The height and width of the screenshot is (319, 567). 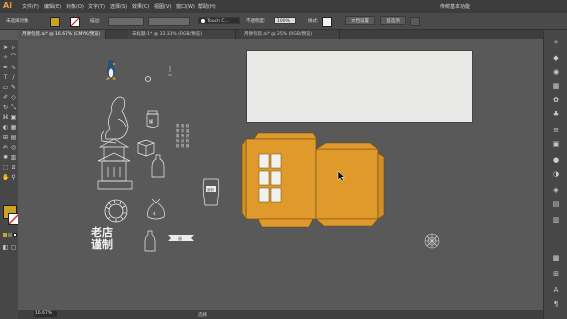 What do you see at coordinates (556, 160) in the screenshot?
I see `transparency-panel-icon: ●` at bounding box center [556, 160].